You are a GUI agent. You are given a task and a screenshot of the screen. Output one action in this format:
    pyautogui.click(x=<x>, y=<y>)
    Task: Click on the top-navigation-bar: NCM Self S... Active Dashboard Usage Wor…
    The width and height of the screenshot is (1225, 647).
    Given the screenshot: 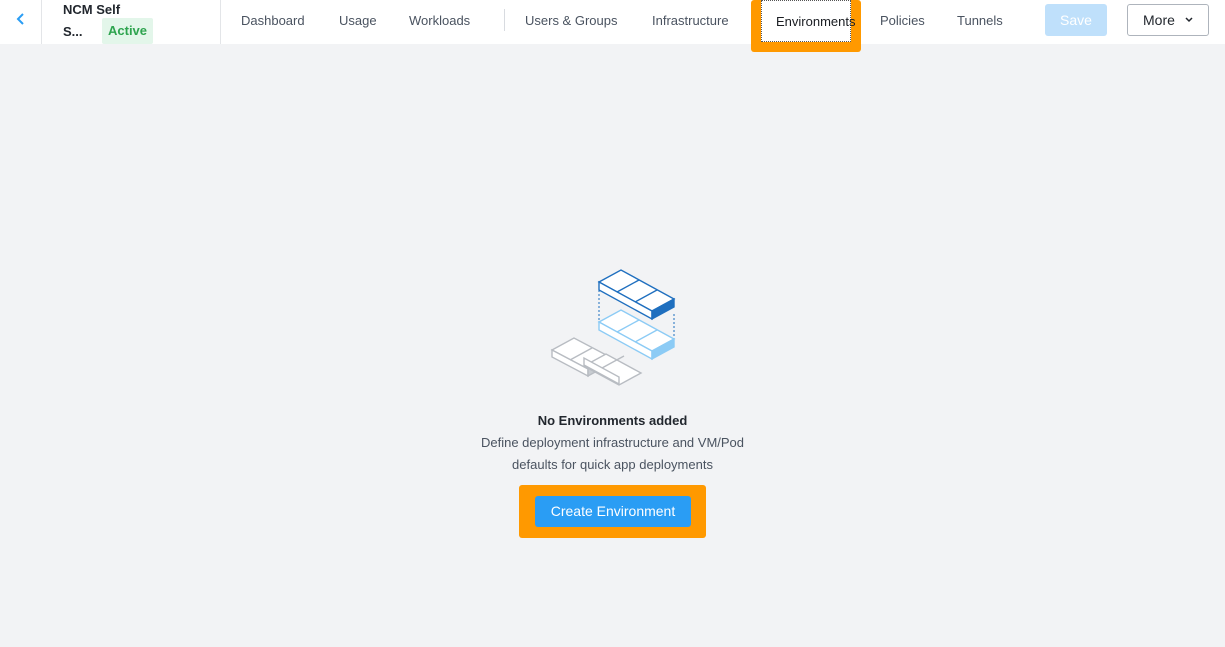 What is the action you would take?
    pyautogui.click(x=612, y=26)
    